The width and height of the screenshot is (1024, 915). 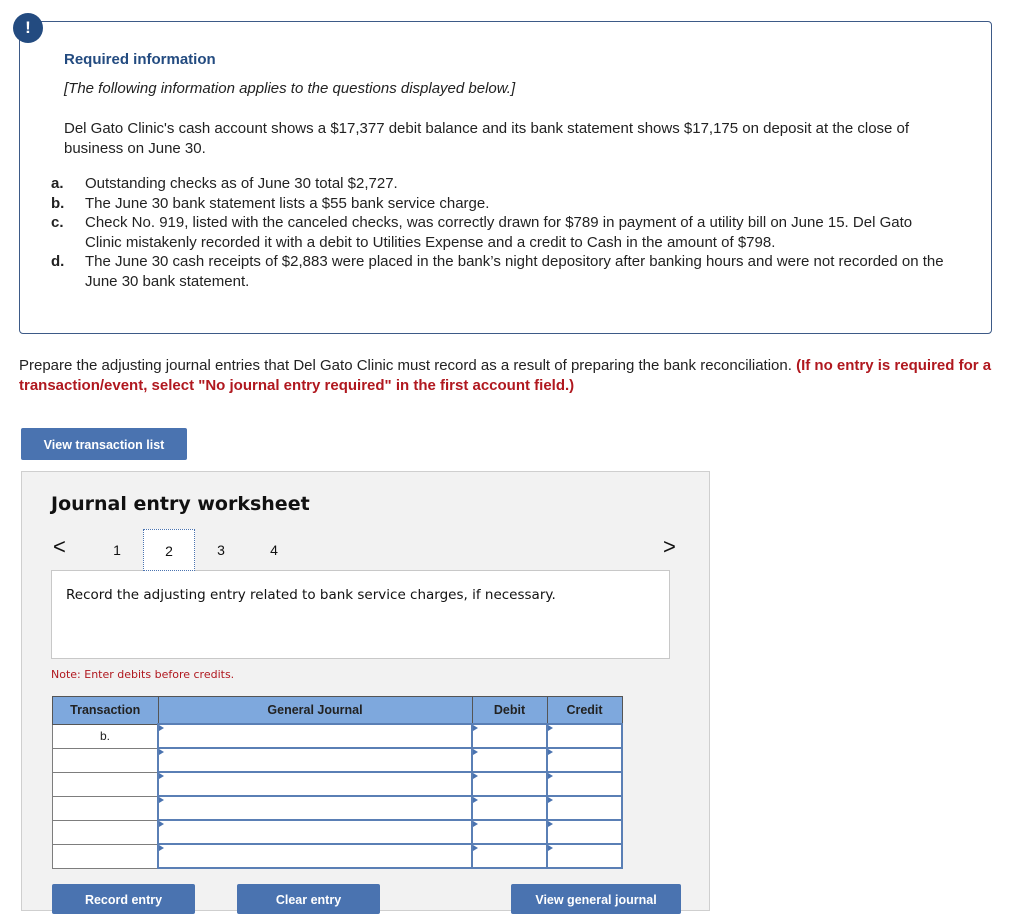 I want to click on worksheet-title: Journal entry worksheet, so click(x=180, y=504).